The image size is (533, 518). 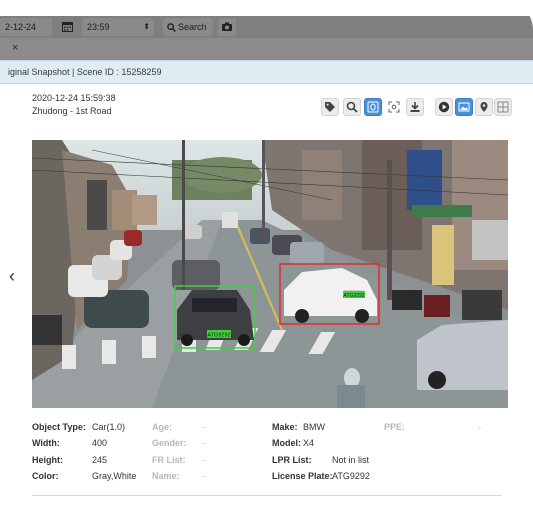 I want to click on download-icon, so click(x=415, y=107).